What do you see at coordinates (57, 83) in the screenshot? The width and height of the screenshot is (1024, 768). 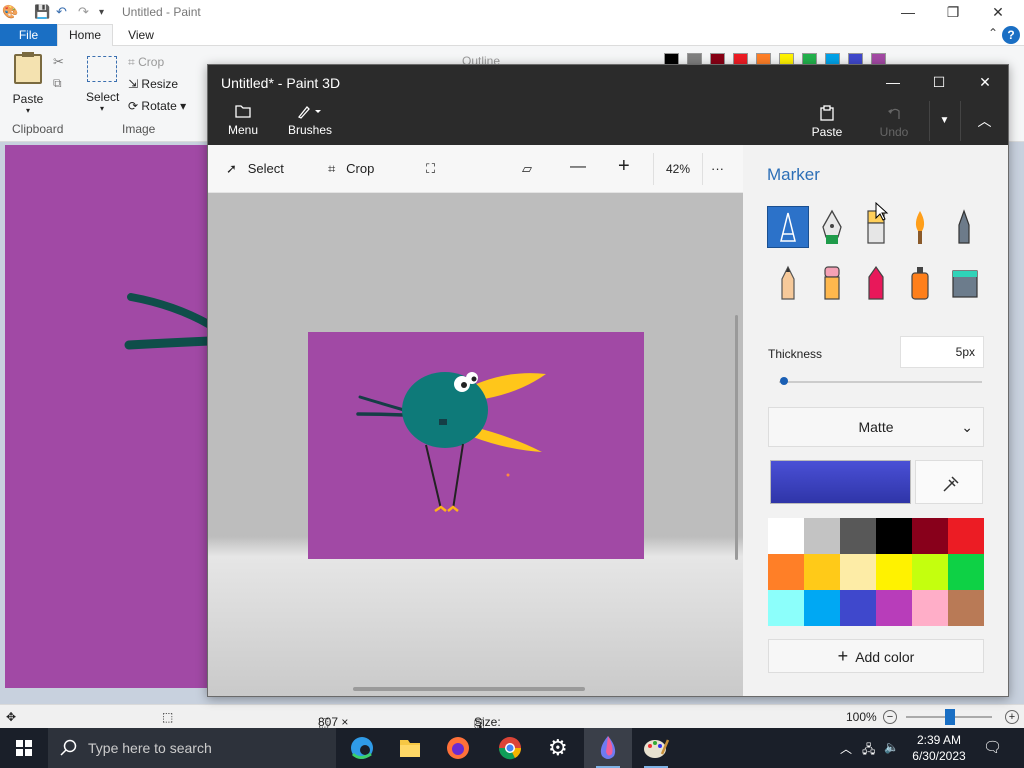 I see `copy-icon: ⧉` at bounding box center [57, 83].